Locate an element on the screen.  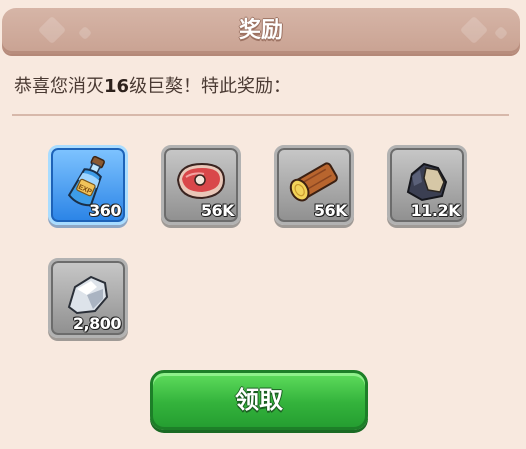
message-suffix: 级巨獒！特此奖励： is located at coordinates (210, 86).